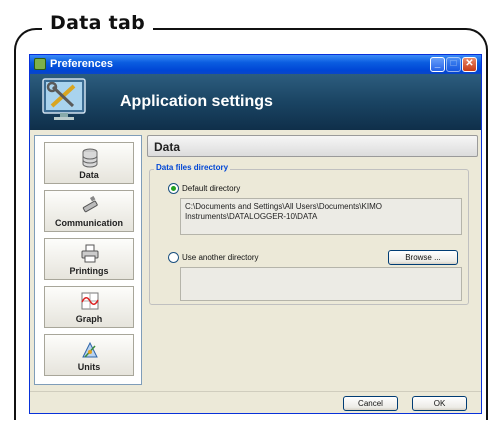 The image size is (496, 423). Describe the element at coordinates (255, 64) in the screenshot. I see `title-bar: Preferences _ □ ✕` at that location.